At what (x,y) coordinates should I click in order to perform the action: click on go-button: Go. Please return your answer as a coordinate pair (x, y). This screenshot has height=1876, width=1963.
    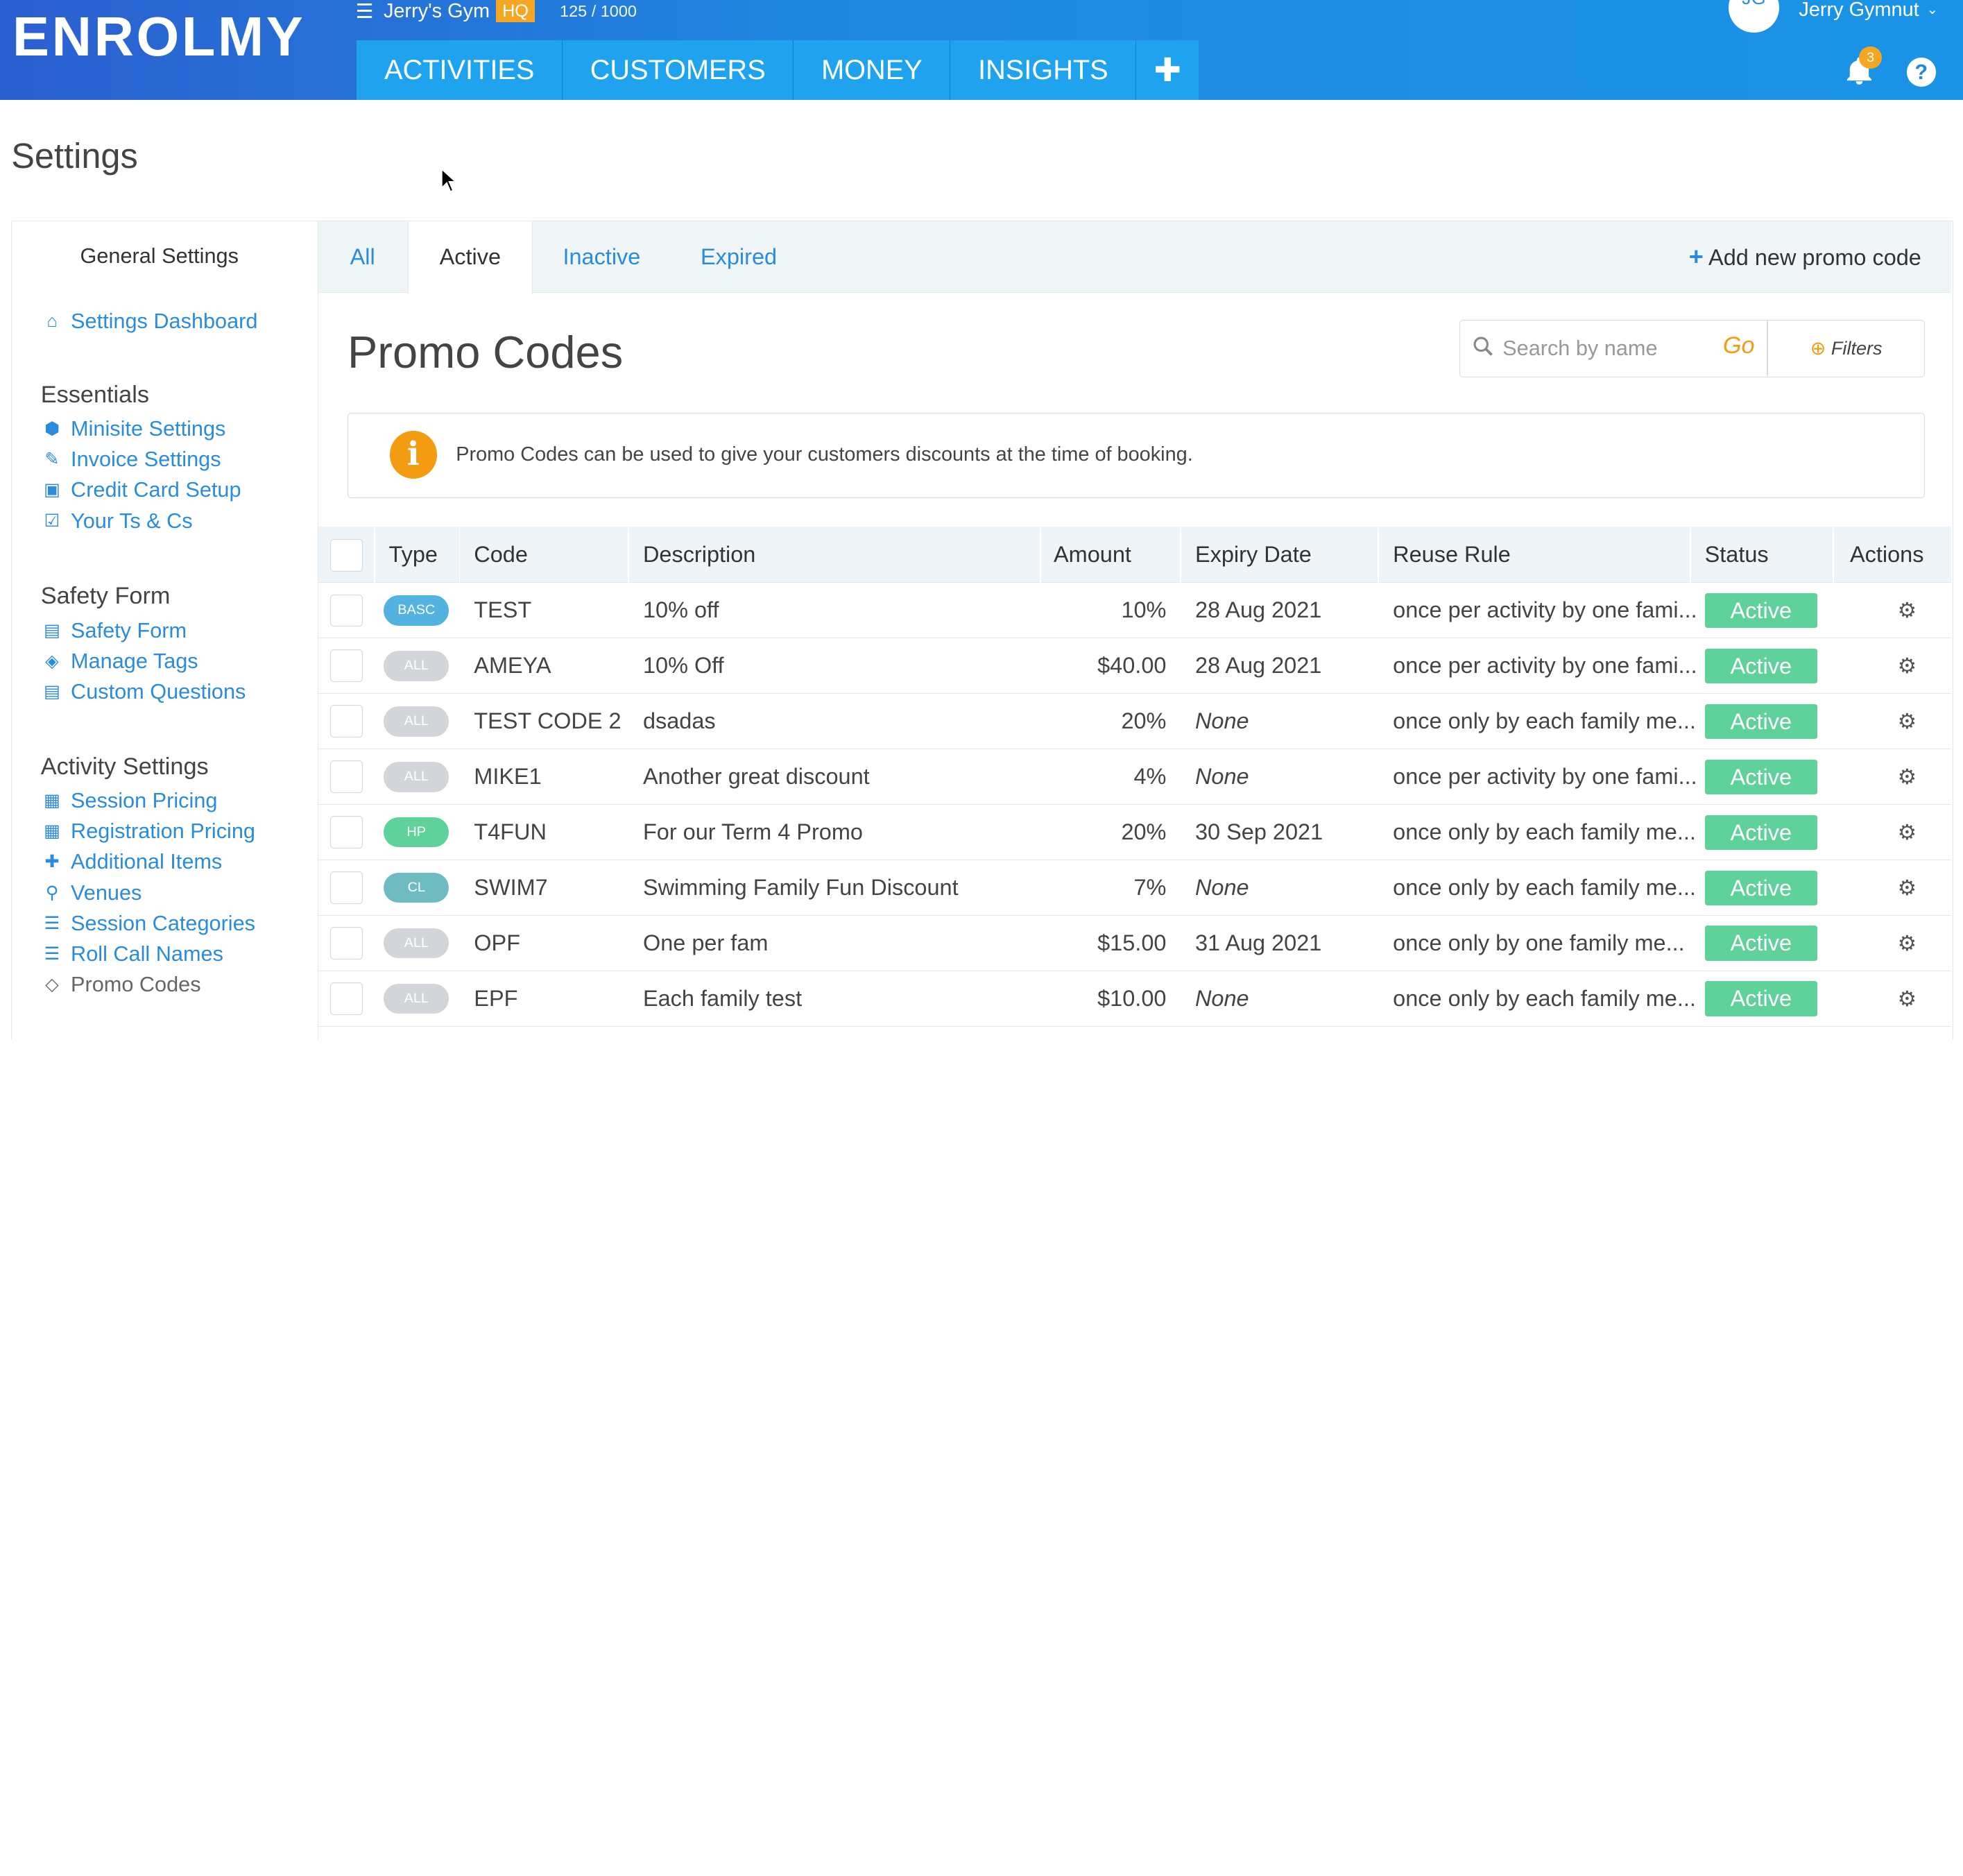
    Looking at the image, I should click on (1739, 345).